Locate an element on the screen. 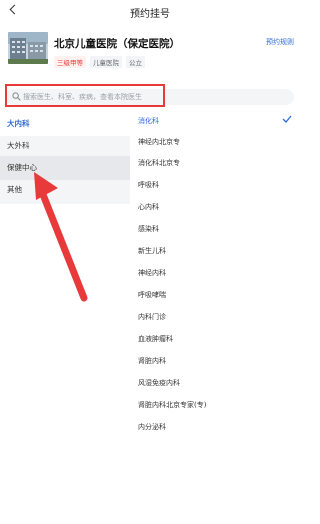 The width and height of the screenshot is (320, 524). department-item: 肾脏内科北京专家(专) is located at coordinates (215, 407).